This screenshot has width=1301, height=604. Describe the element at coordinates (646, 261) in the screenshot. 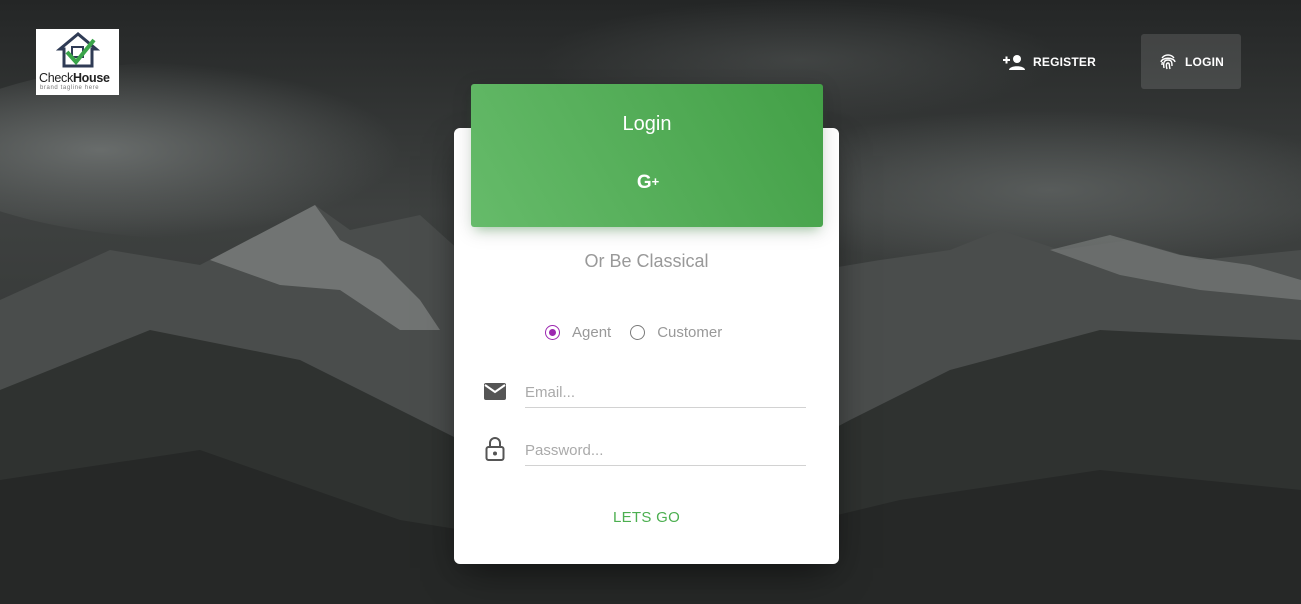

I see `login-subtitle: Or Be Classical` at that location.